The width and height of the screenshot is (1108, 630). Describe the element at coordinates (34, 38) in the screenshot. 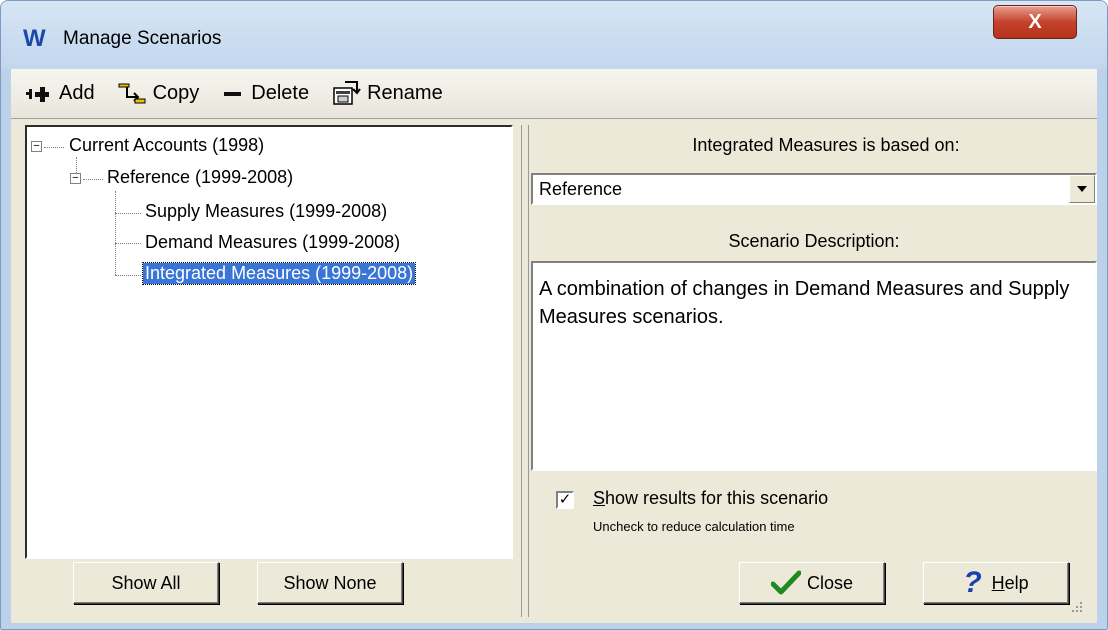

I see `app-logo-icon: W` at that location.